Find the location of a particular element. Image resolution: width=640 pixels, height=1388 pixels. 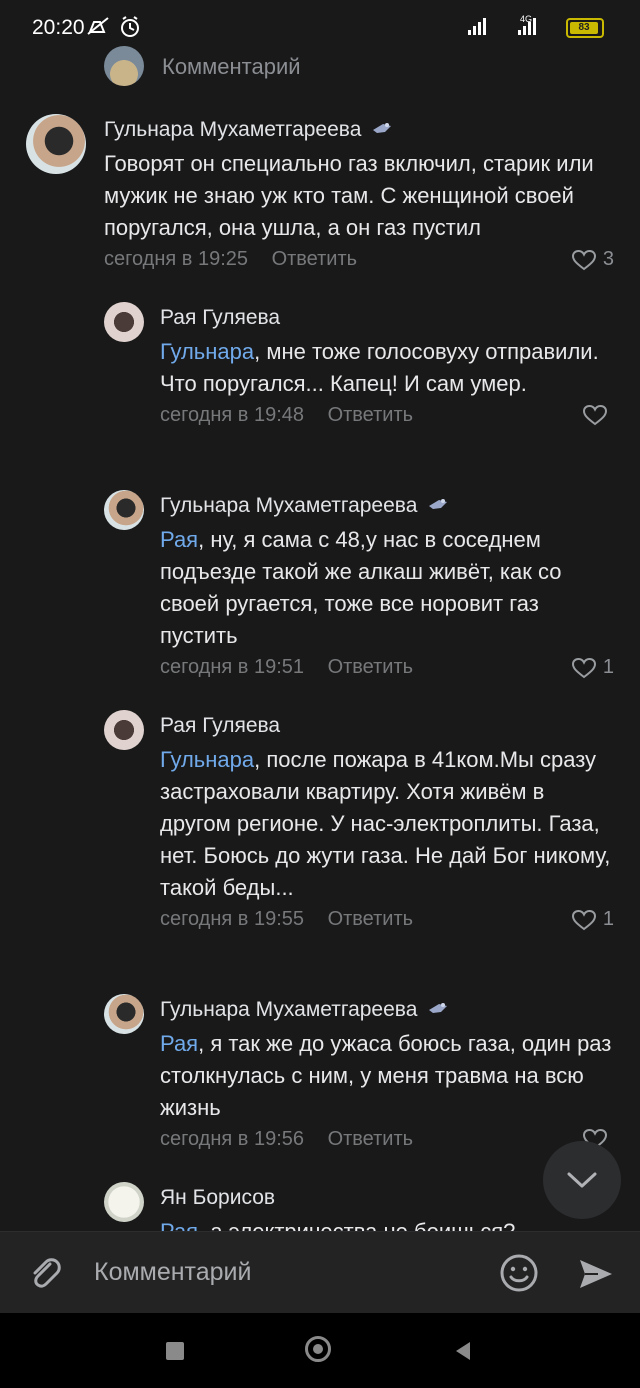

battery-icon: 83 is located at coordinates (585, 28).